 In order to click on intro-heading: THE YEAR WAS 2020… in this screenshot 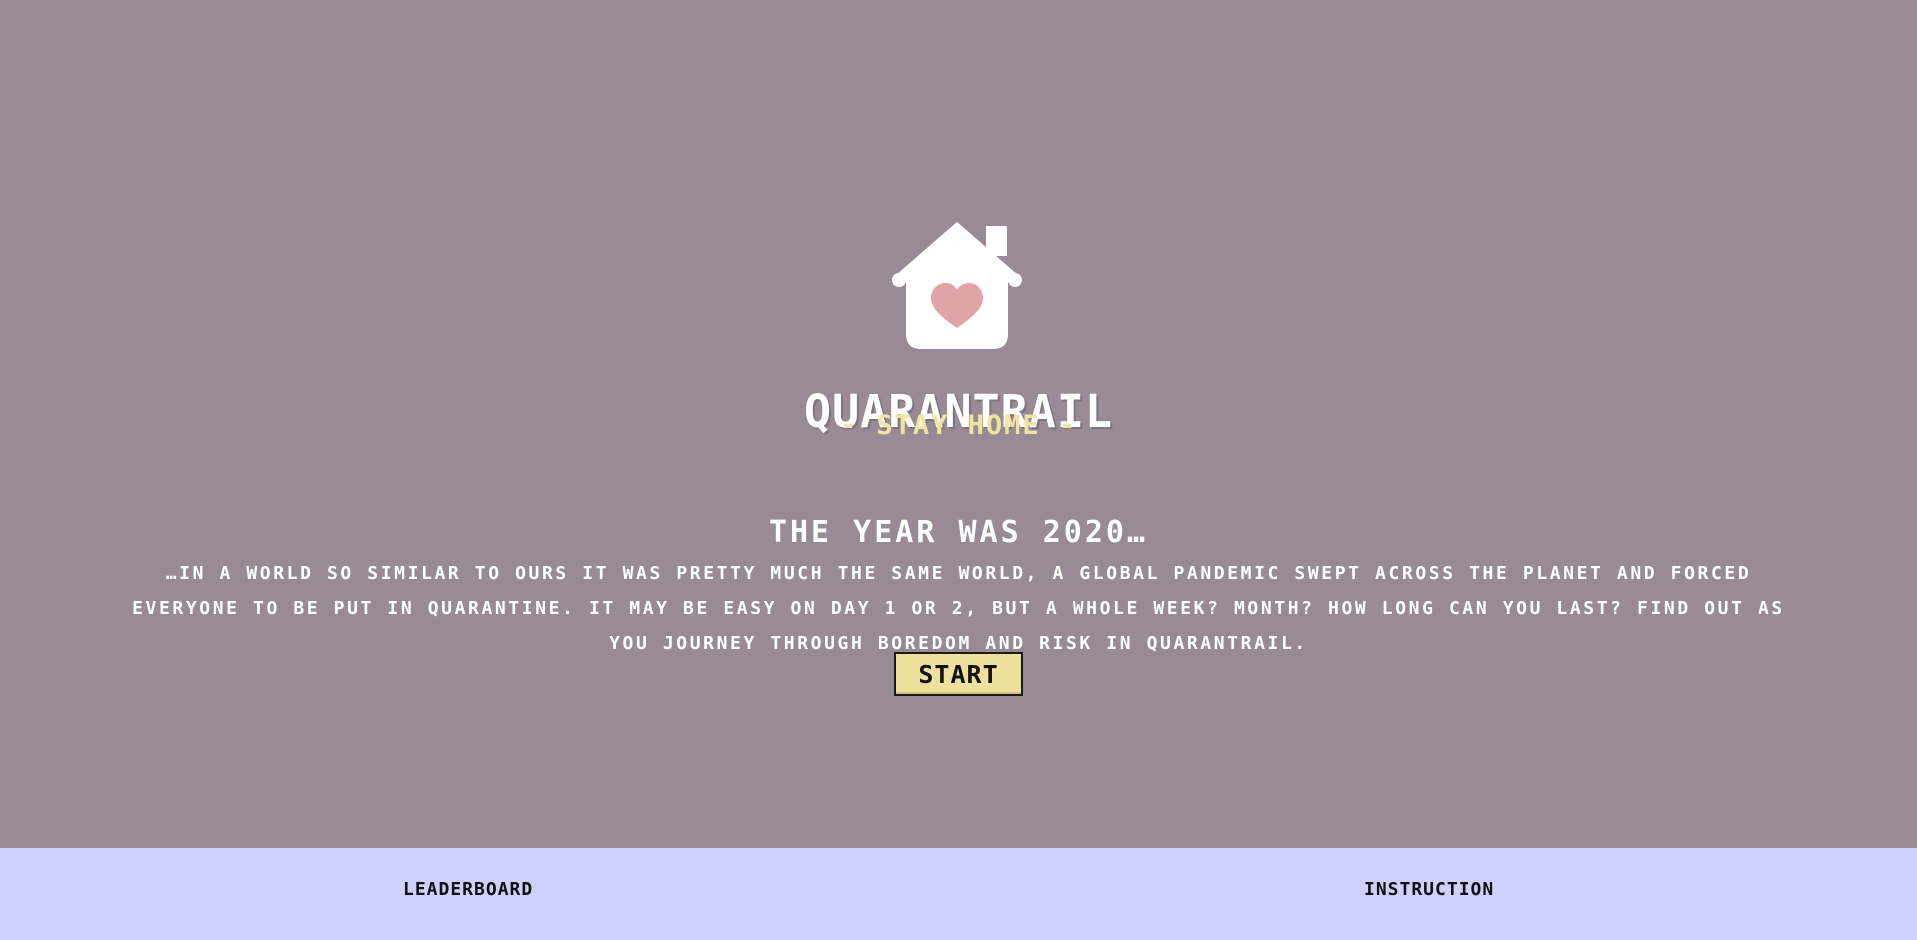, I will do `click(958, 532)`.